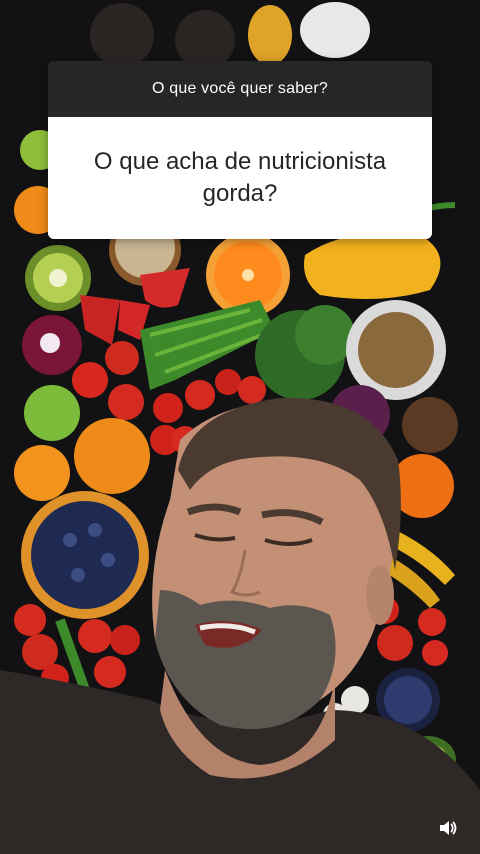 The width and height of the screenshot is (480, 854). What do you see at coordinates (240, 89) in the screenshot?
I see `sticker-prompt: O que você quer saber?` at bounding box center [240, 89].